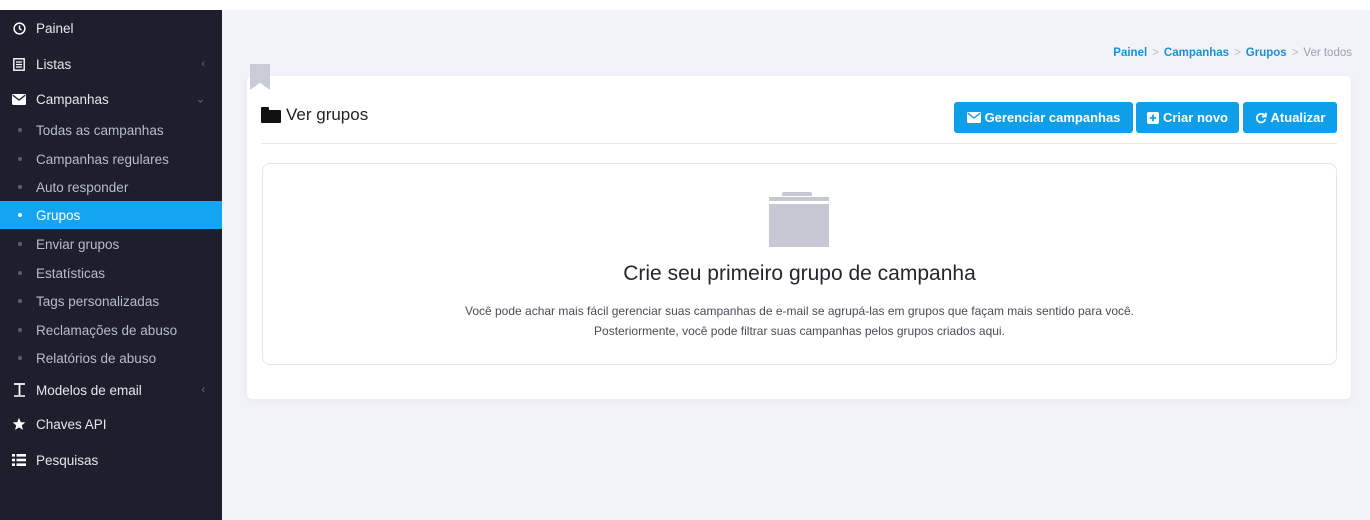 The image size is (1370, 520). I want to click on refresh-label: Atualizar, so click(1298, 117).